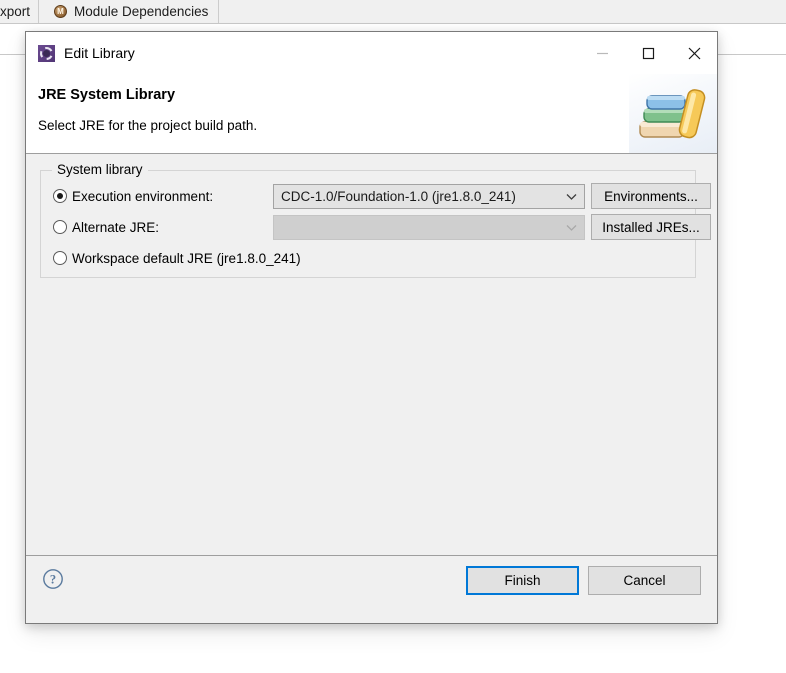 Image resolution: width=786 pixels, height=673 pixels. I want to click on eclipse-gear-icon, so click(46, 53).